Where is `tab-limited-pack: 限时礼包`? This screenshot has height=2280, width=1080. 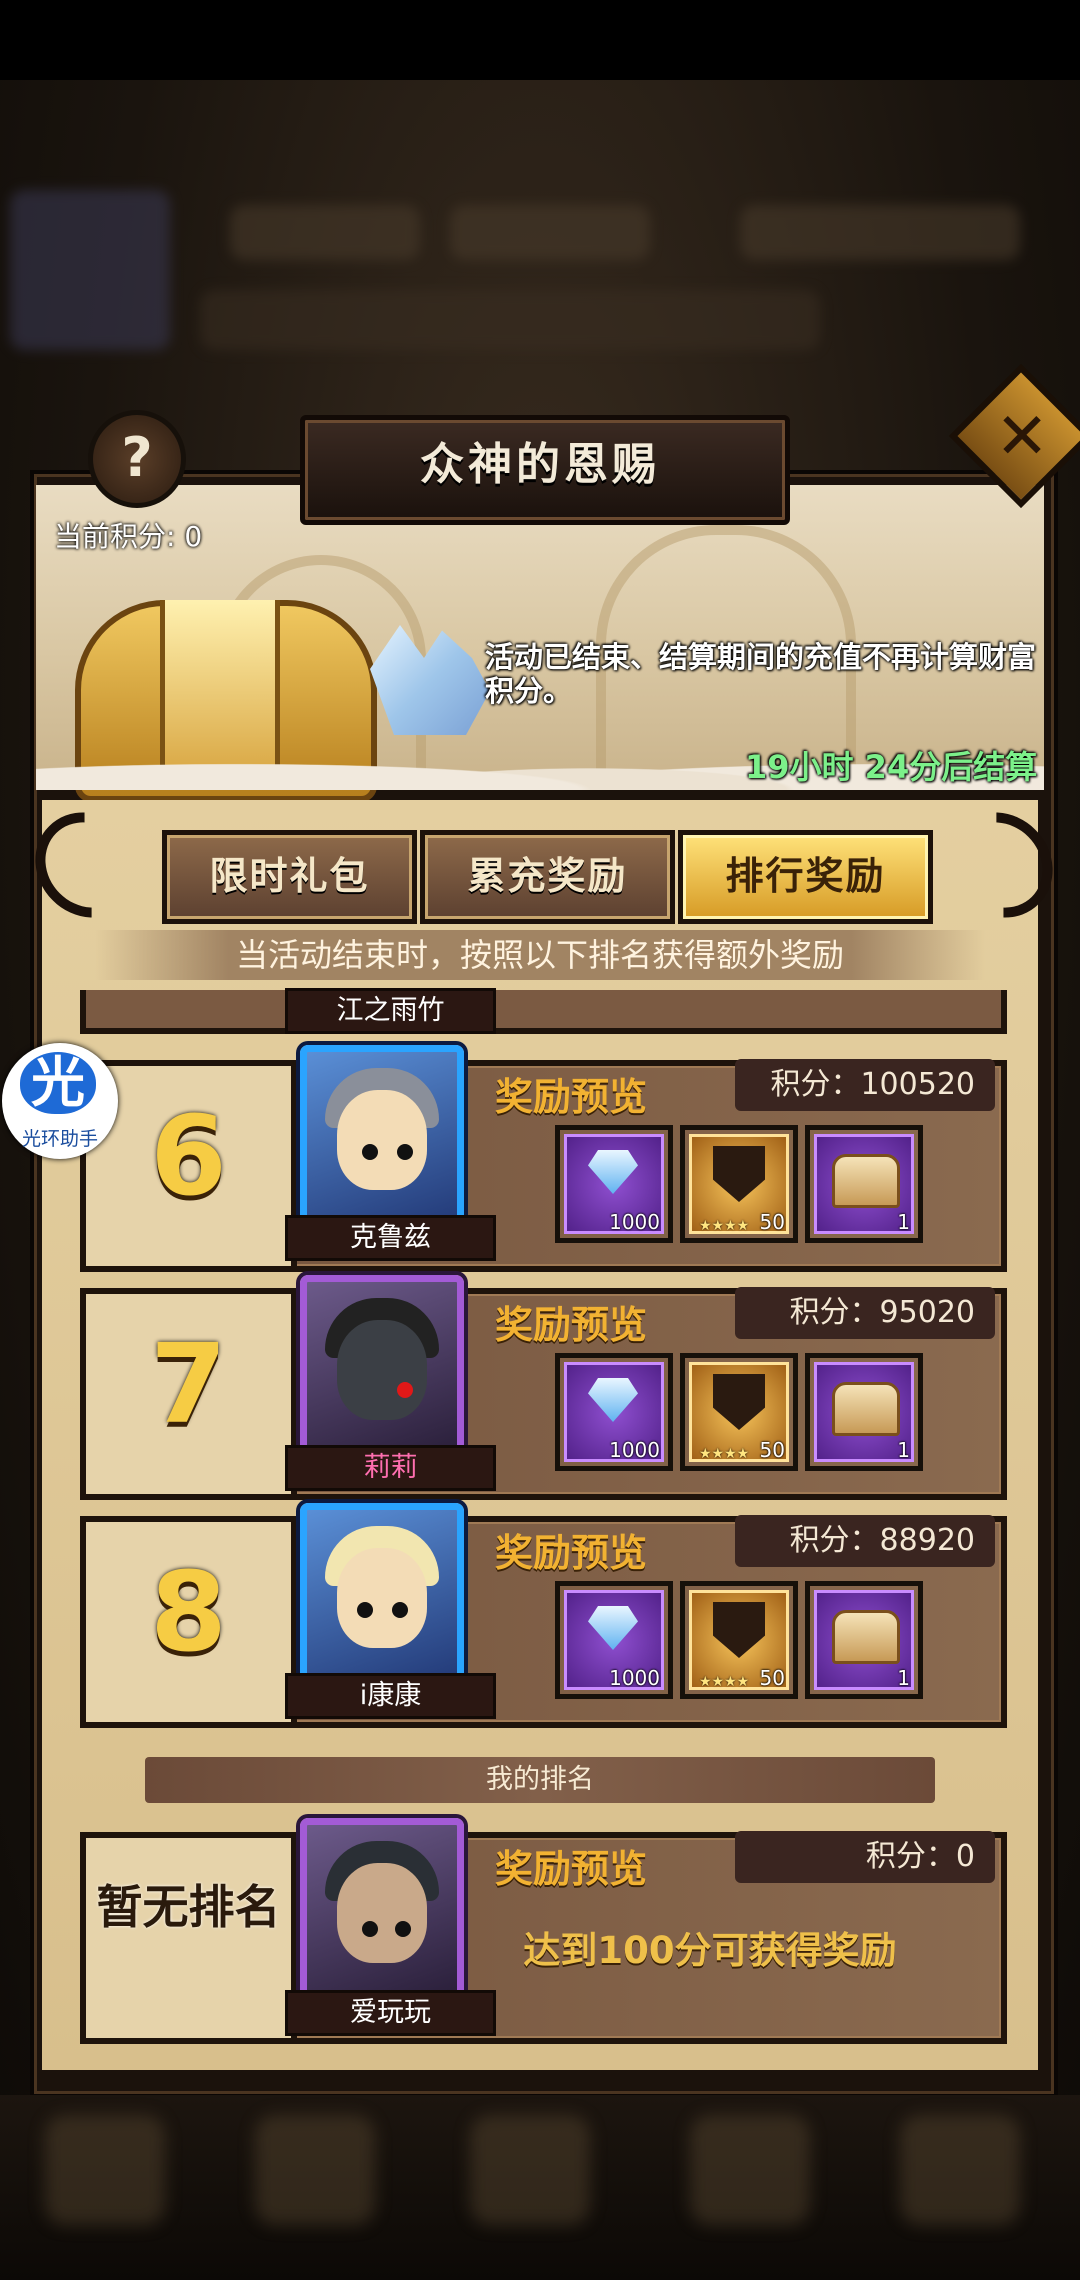 tab-limited-pack: 限时礼包 is located at coordinates (289, 877).